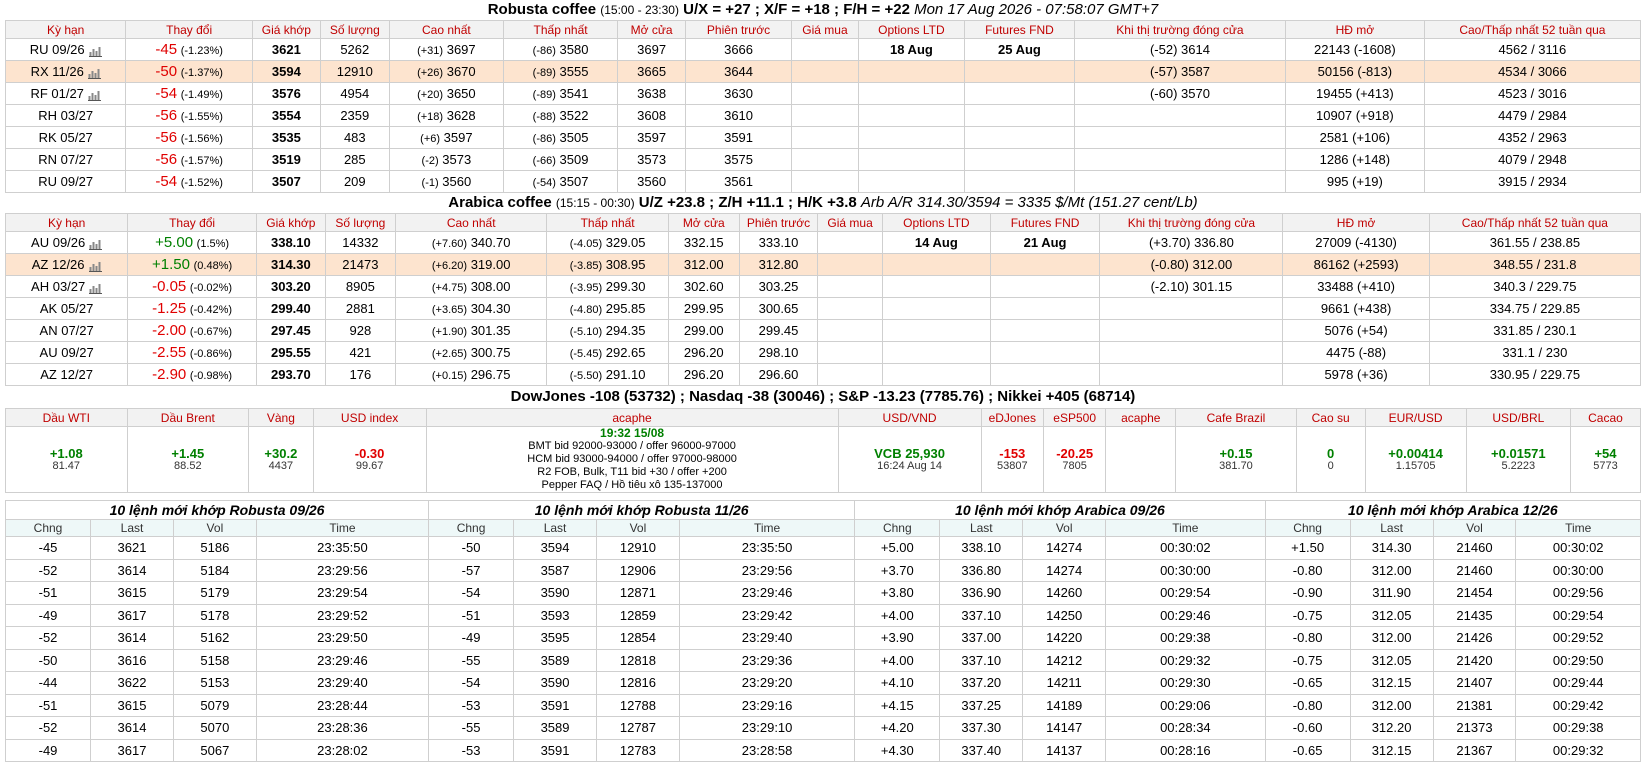 This screenshot has width=1647, height=762. I want to click on change-value: +1.50, so click(171, 264).